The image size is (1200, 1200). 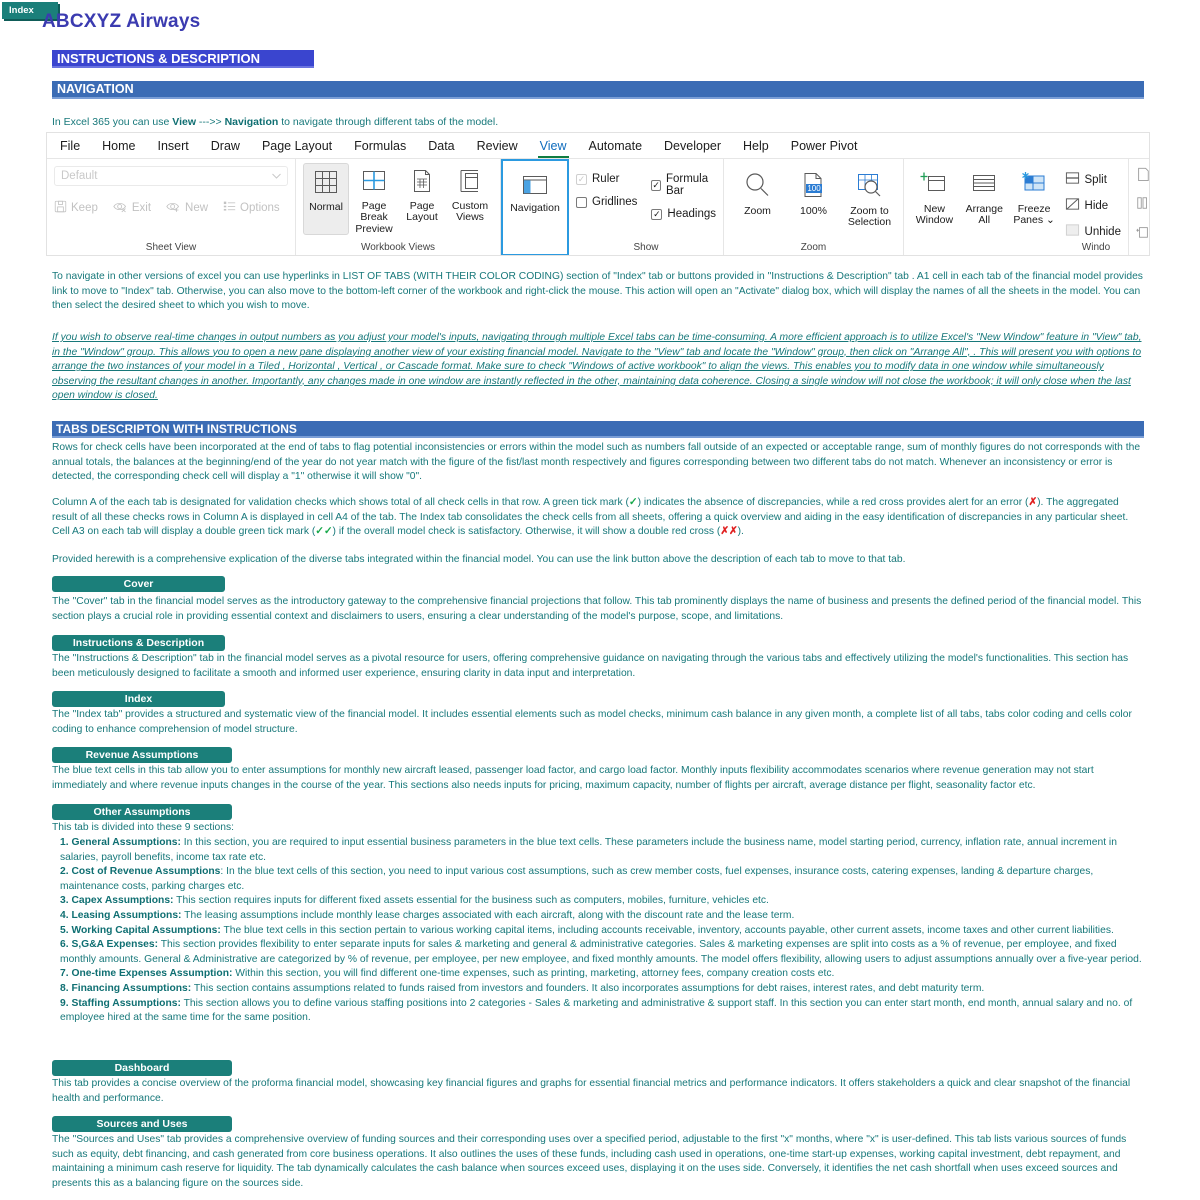 What do you see at coordinates (118, 146) in the screenshot?
I see `ribbon-tab-home: Home` at bounding box center [118, 146].